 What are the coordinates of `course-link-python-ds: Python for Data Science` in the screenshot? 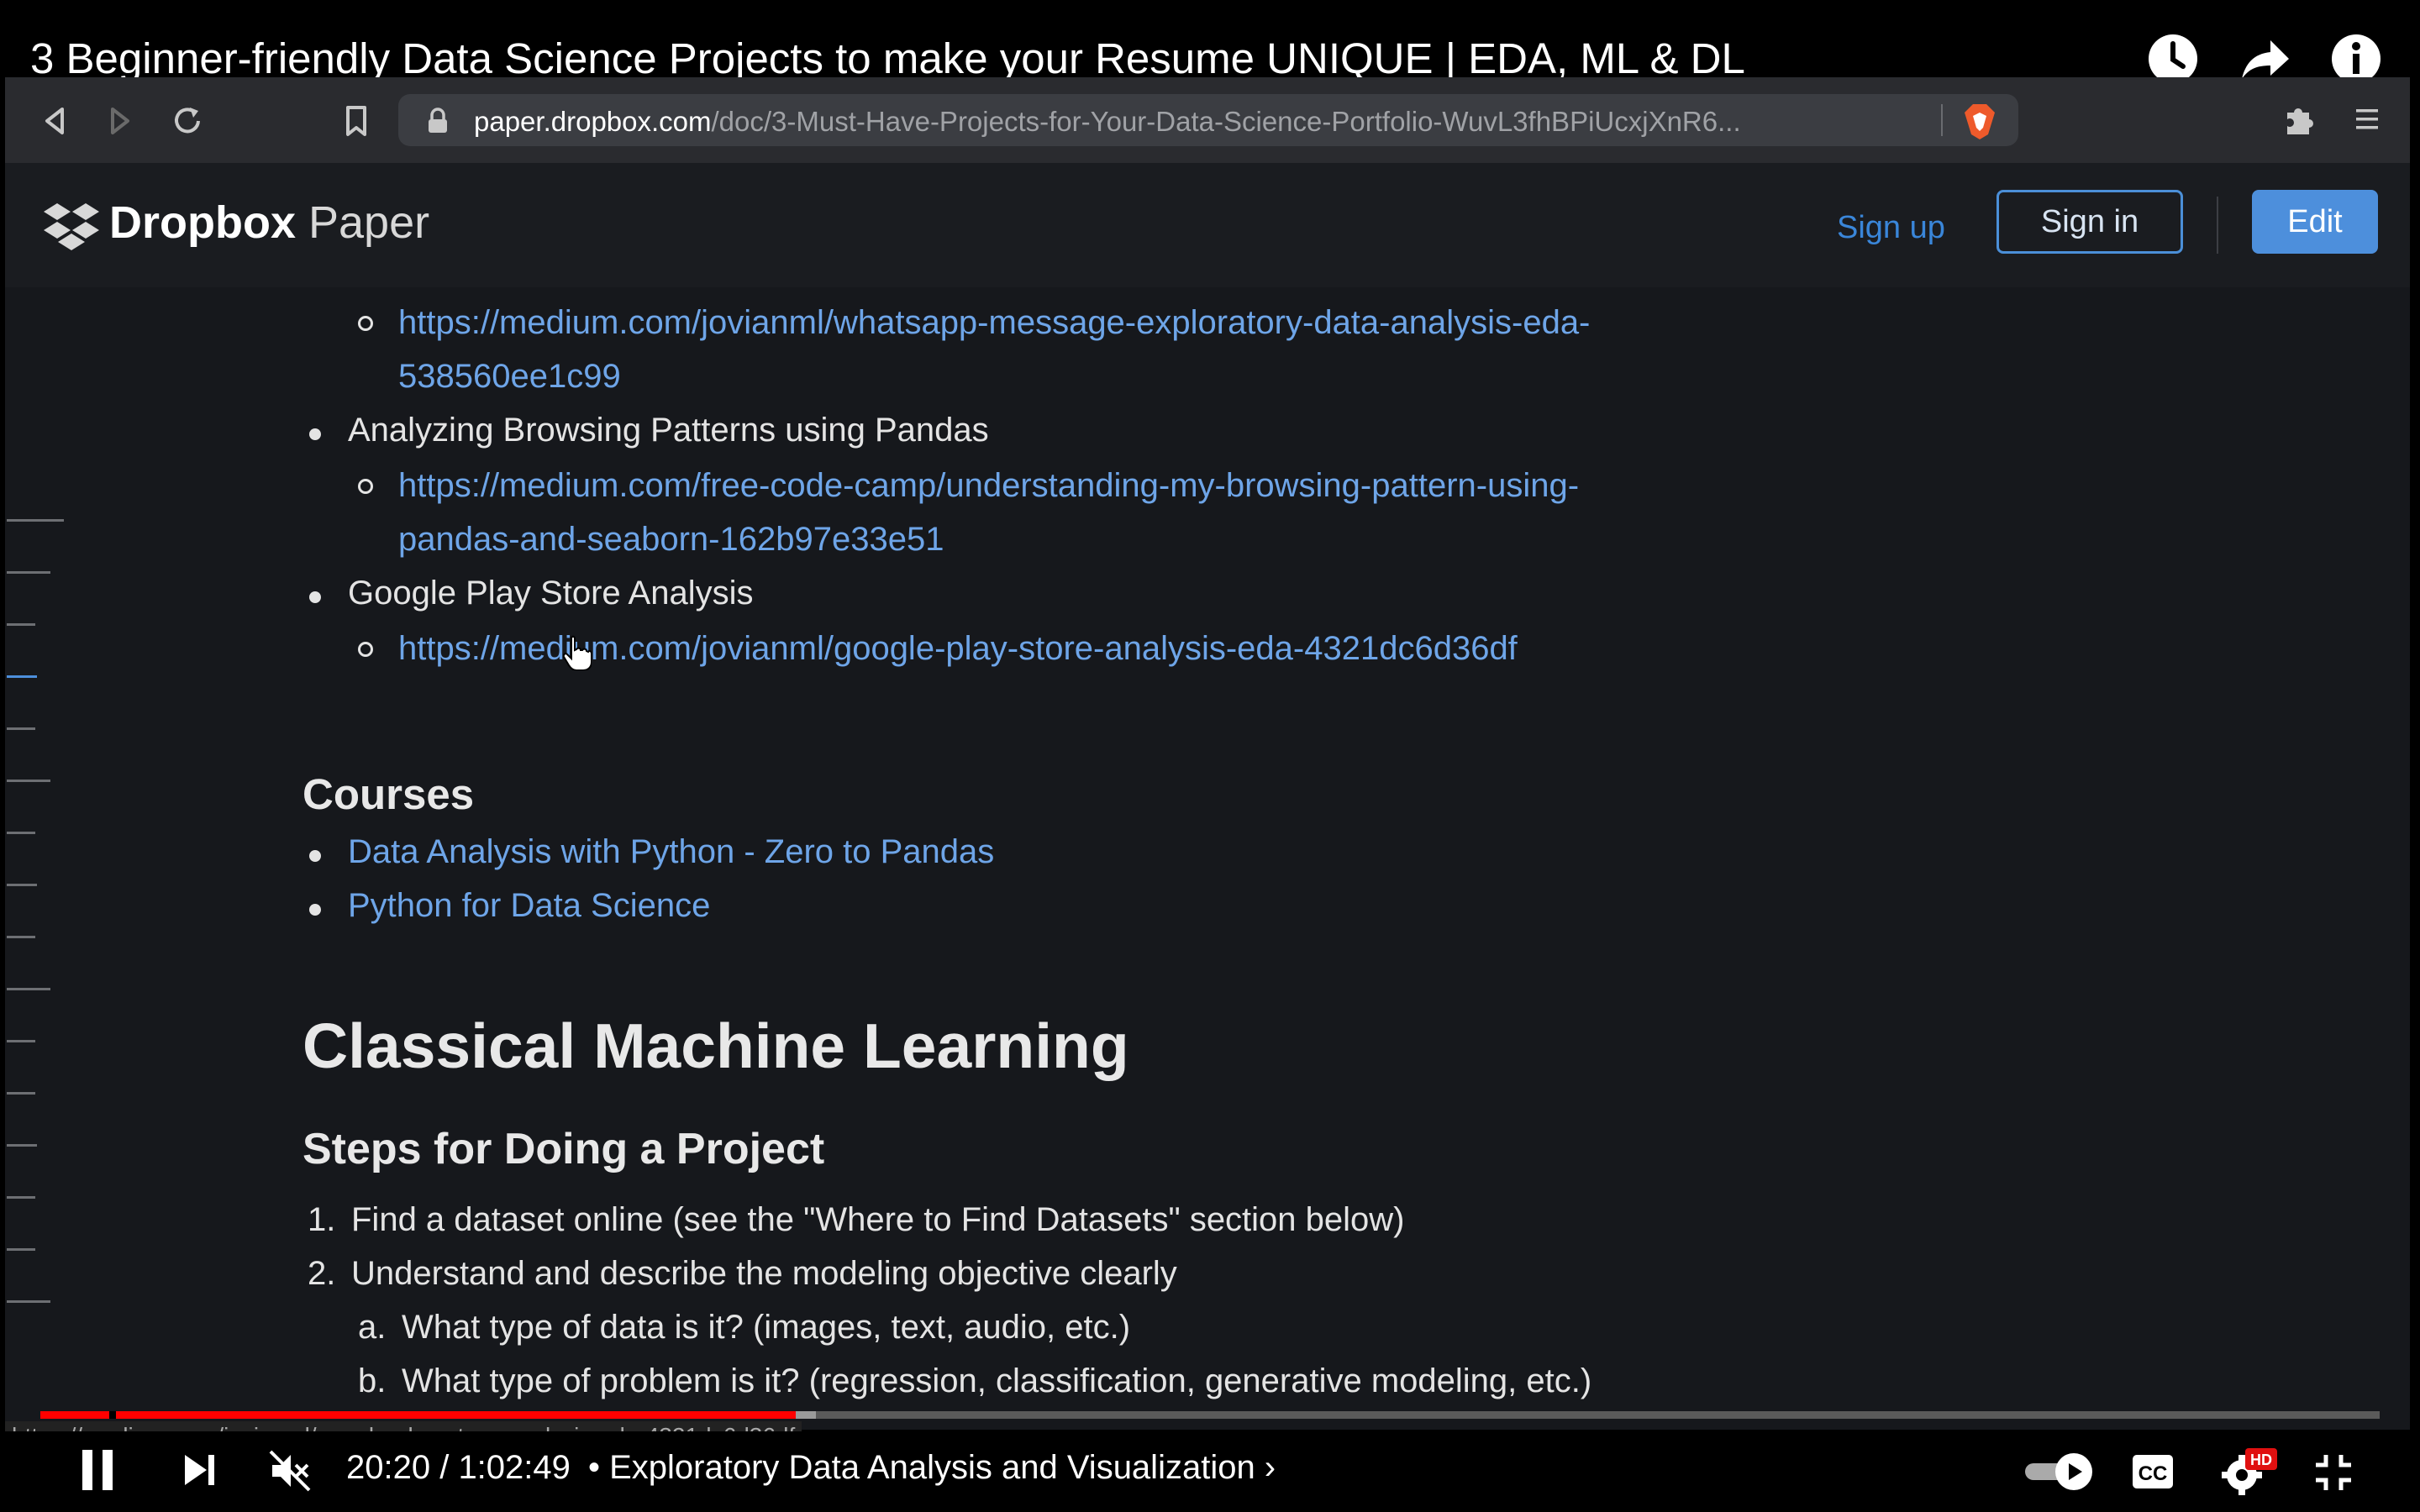 It's located at (529, 906).